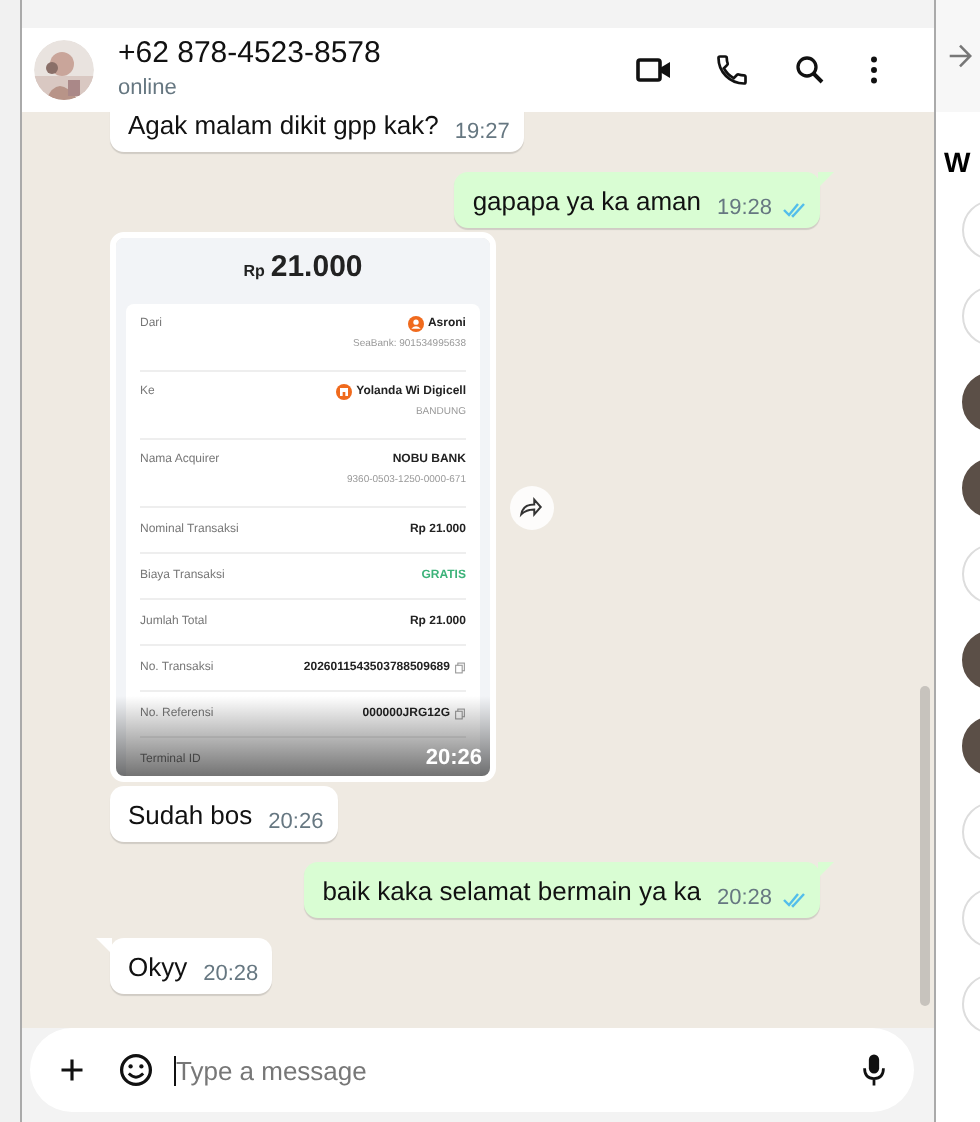  Describe the element at coordinates (925, 846) in the screenshot. I see `scrollbar` at that location.